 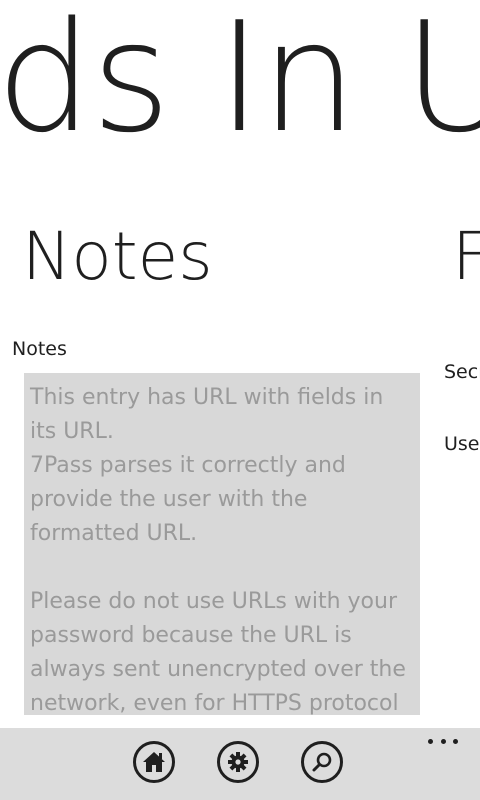 I want to click on app-bar, so click(x=240, y=764).